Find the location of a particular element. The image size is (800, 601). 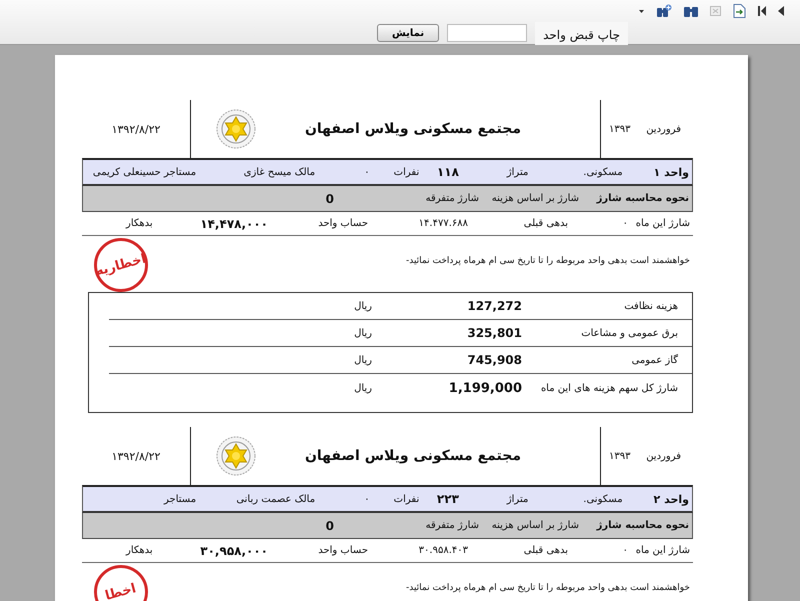

unit-number: واحد ۱ is located at coordinates (671, 172).